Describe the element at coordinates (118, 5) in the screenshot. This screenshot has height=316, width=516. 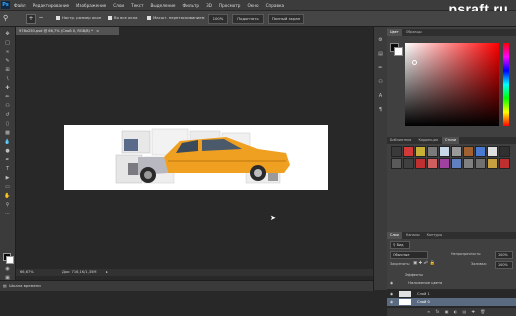
I see `menu-layers: Слои` at that location.